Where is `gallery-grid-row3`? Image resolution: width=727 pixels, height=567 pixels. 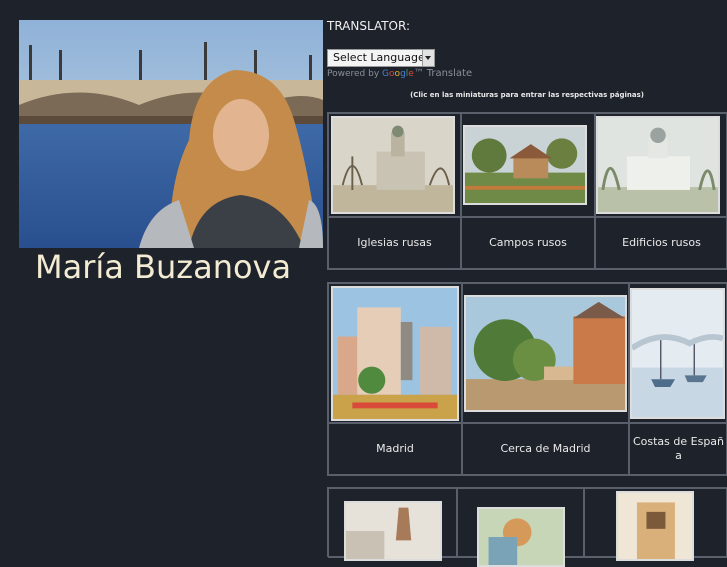
gallery-grid-row3 is located at coordinates (527, 527).